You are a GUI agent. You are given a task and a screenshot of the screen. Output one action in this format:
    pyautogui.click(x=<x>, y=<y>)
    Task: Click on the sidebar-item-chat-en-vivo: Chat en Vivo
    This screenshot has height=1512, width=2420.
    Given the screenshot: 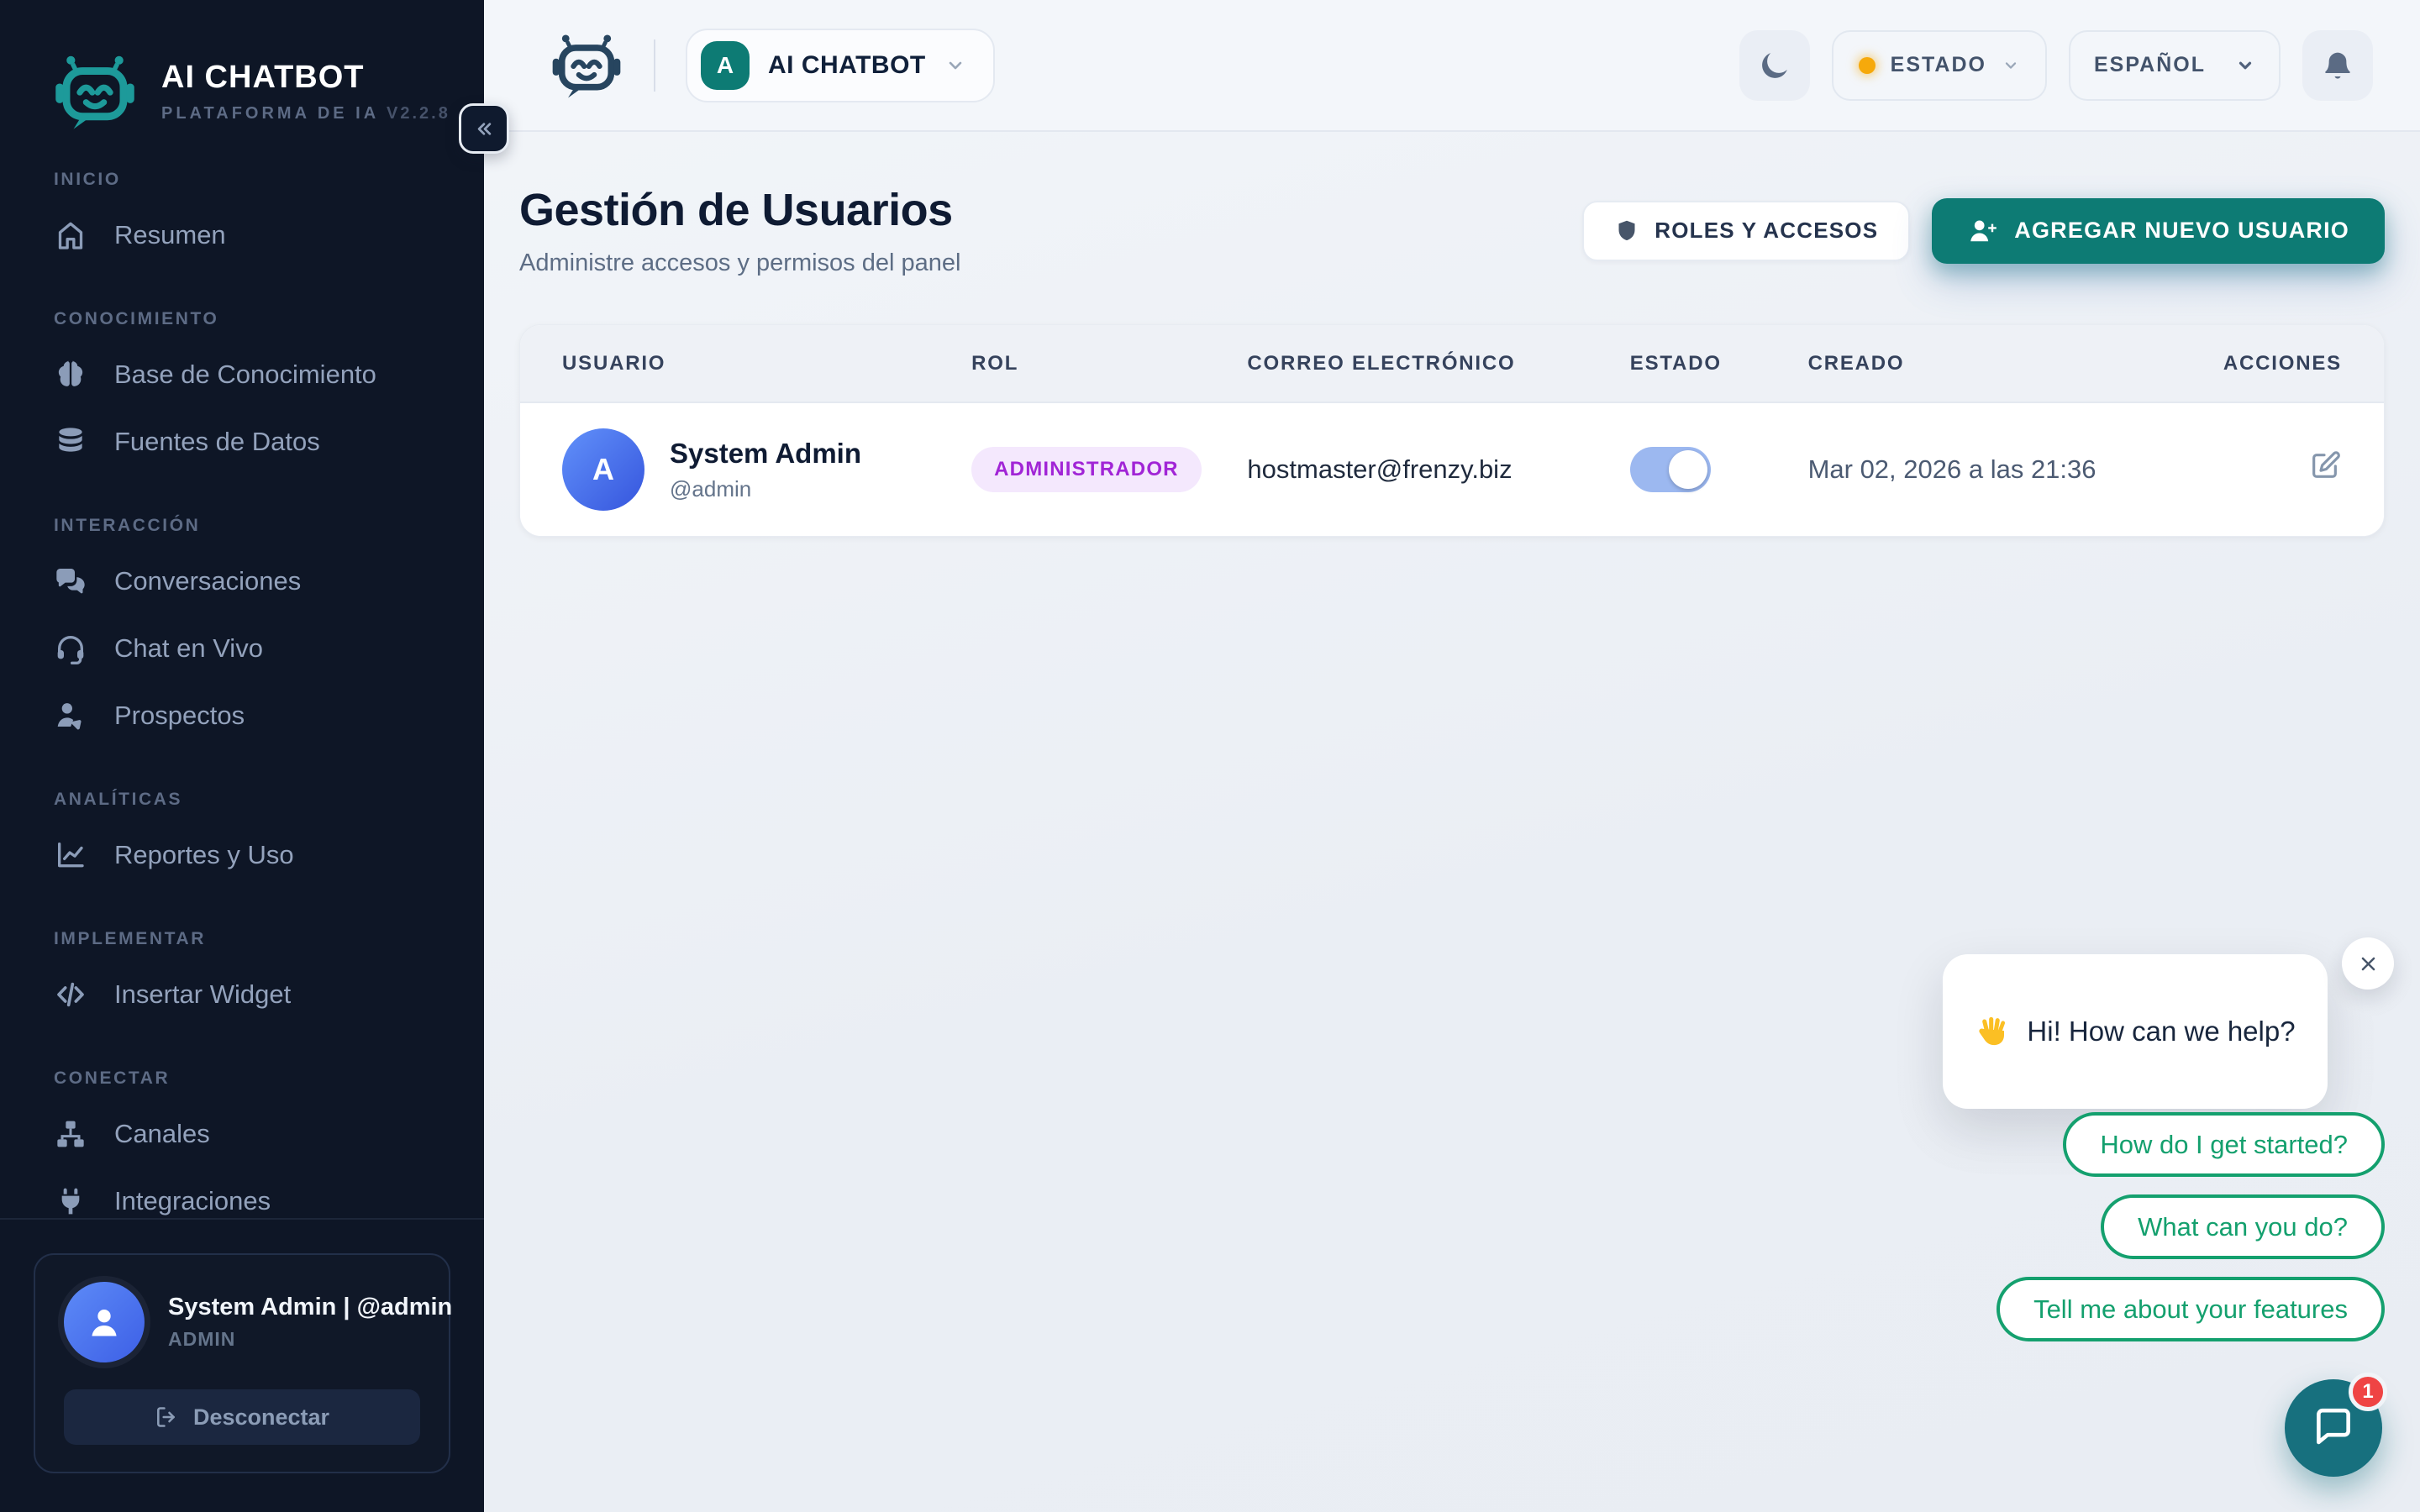 What is the action you would take?
    pyautogui.click(x=242, y=648)
    